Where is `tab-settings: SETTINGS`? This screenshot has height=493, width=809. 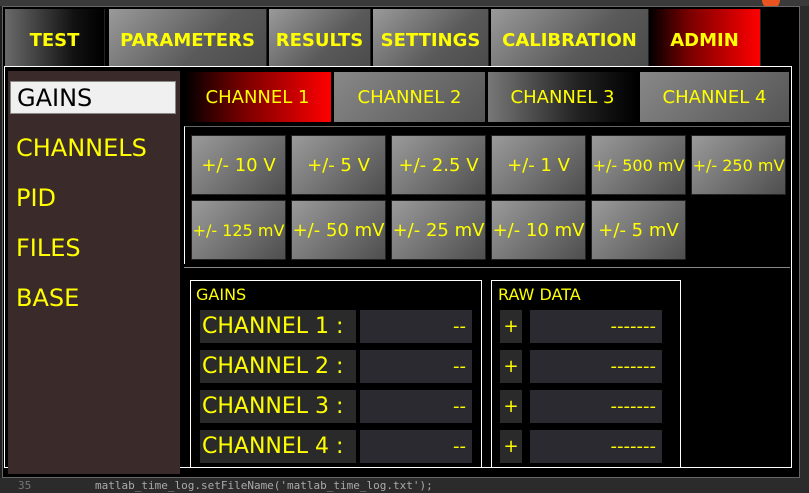
tab-settings: SETTINGS is located at coordinates (431, 40).